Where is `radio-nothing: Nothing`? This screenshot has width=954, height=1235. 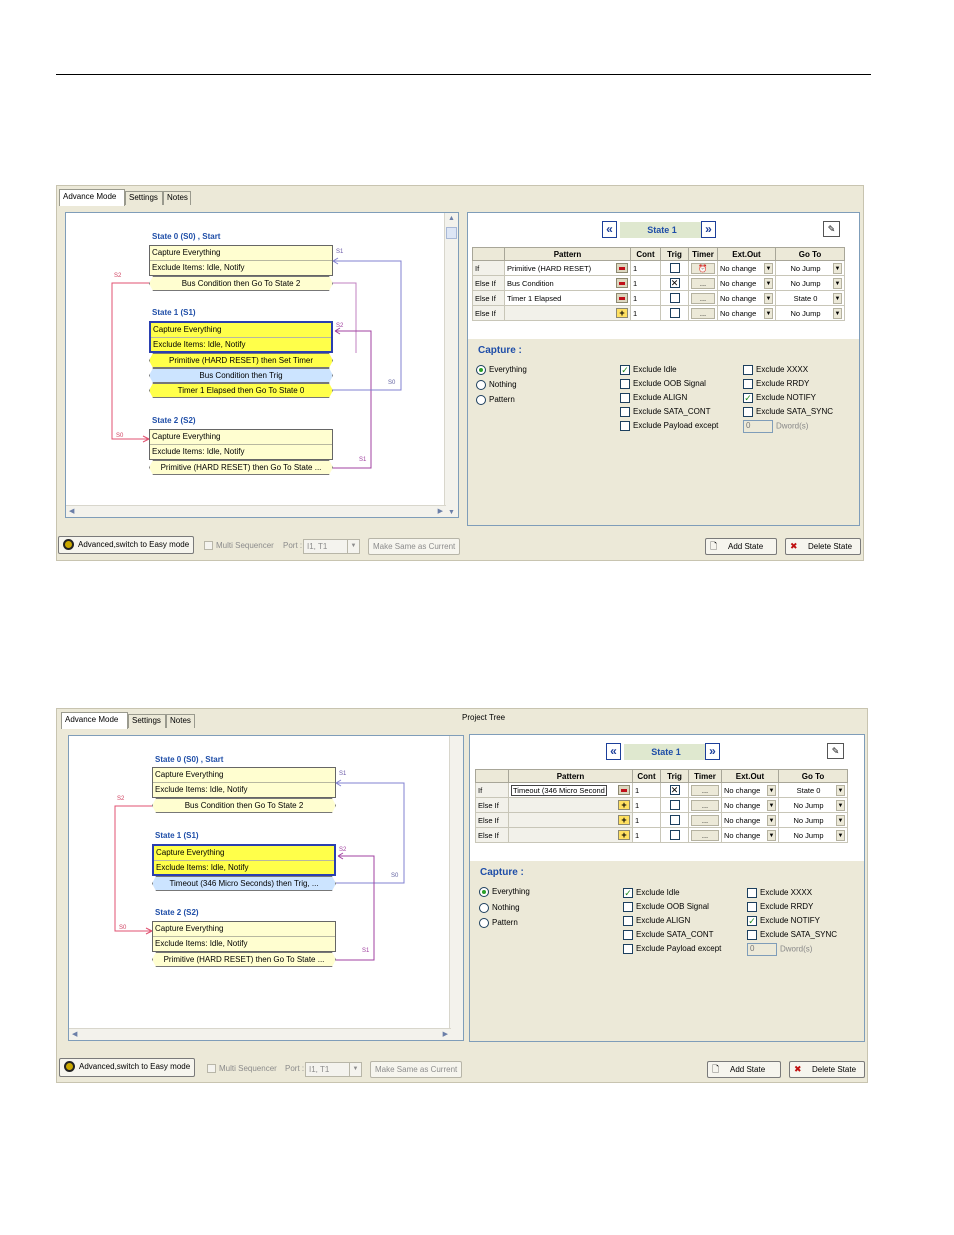
radio-nothing: Nothing is located at coordinates (496, 385).